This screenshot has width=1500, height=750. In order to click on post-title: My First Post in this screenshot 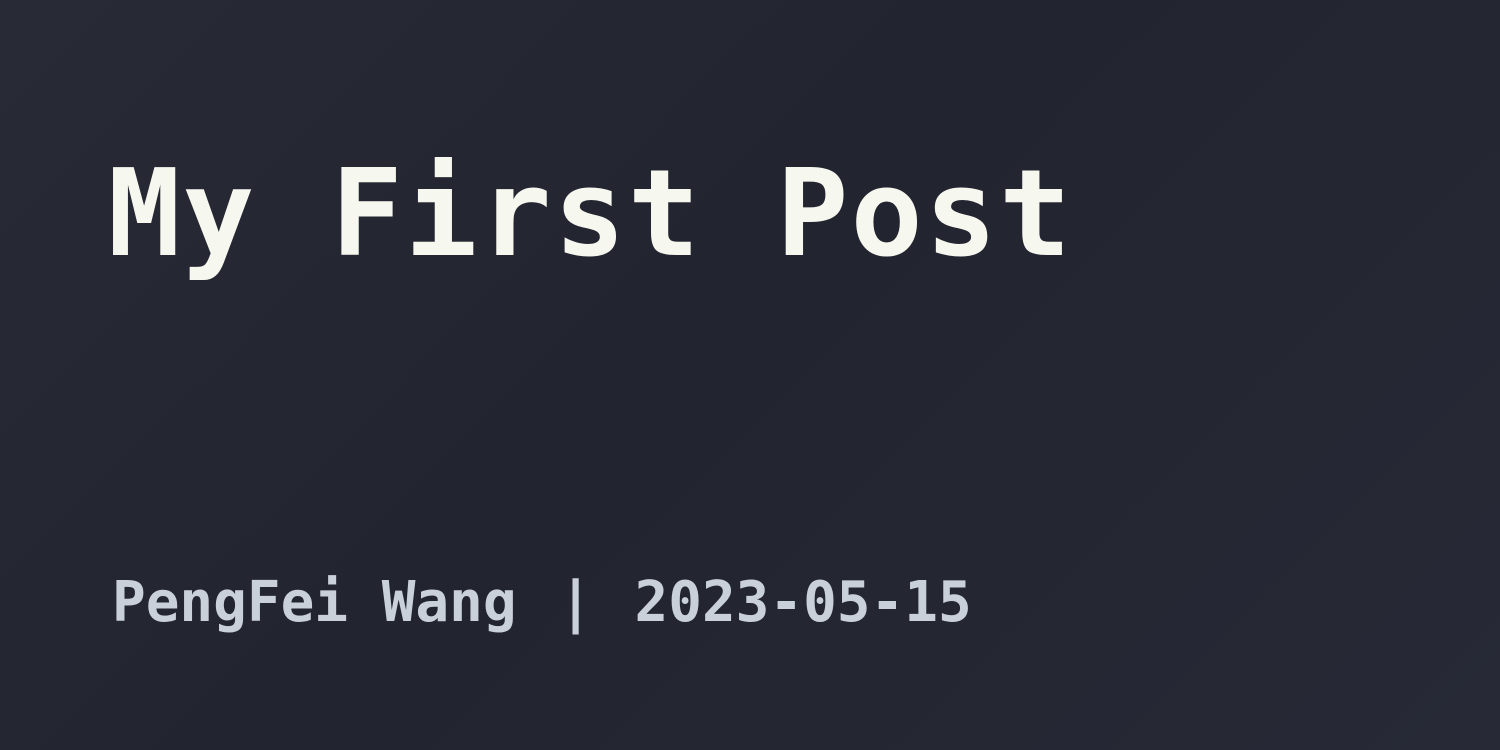, I will do `click(591, 214)`.